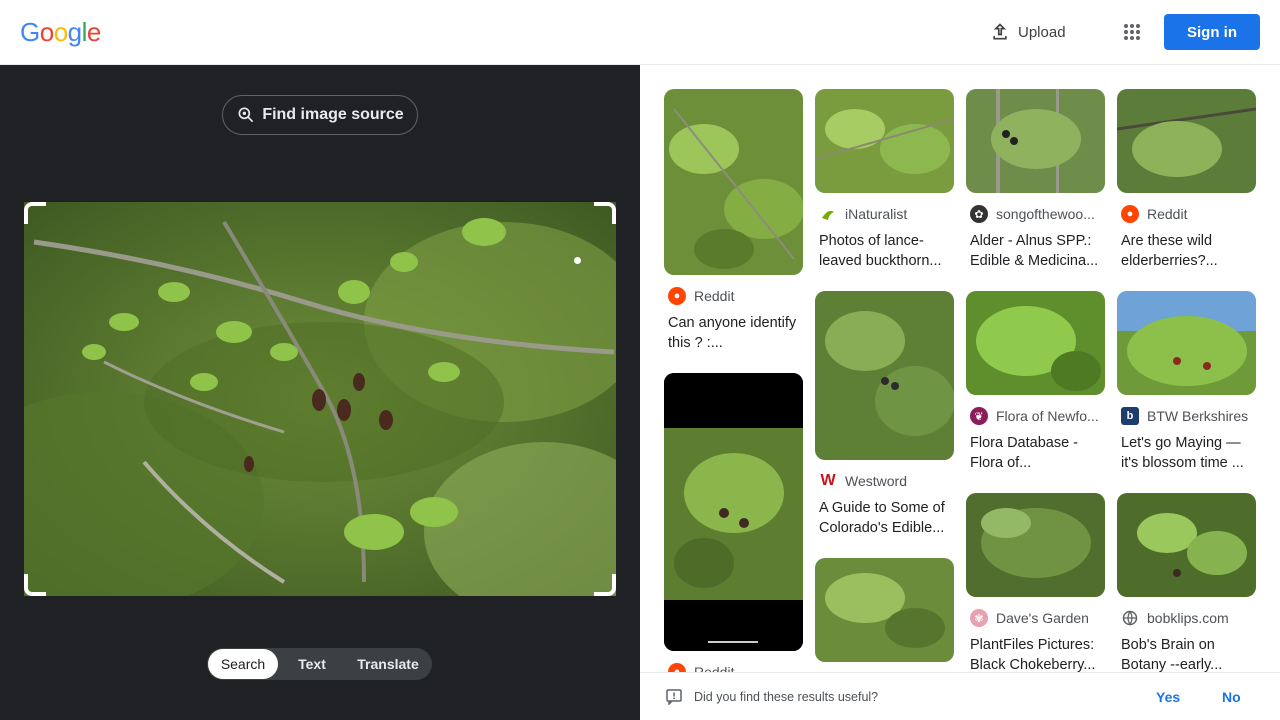 Image resolution: width=1280 pixels, height=720 pixels. What do you see at coordinates (1130, 618) in the screenshot?
I see `globe-icon` at bounding box center [1130, 618].